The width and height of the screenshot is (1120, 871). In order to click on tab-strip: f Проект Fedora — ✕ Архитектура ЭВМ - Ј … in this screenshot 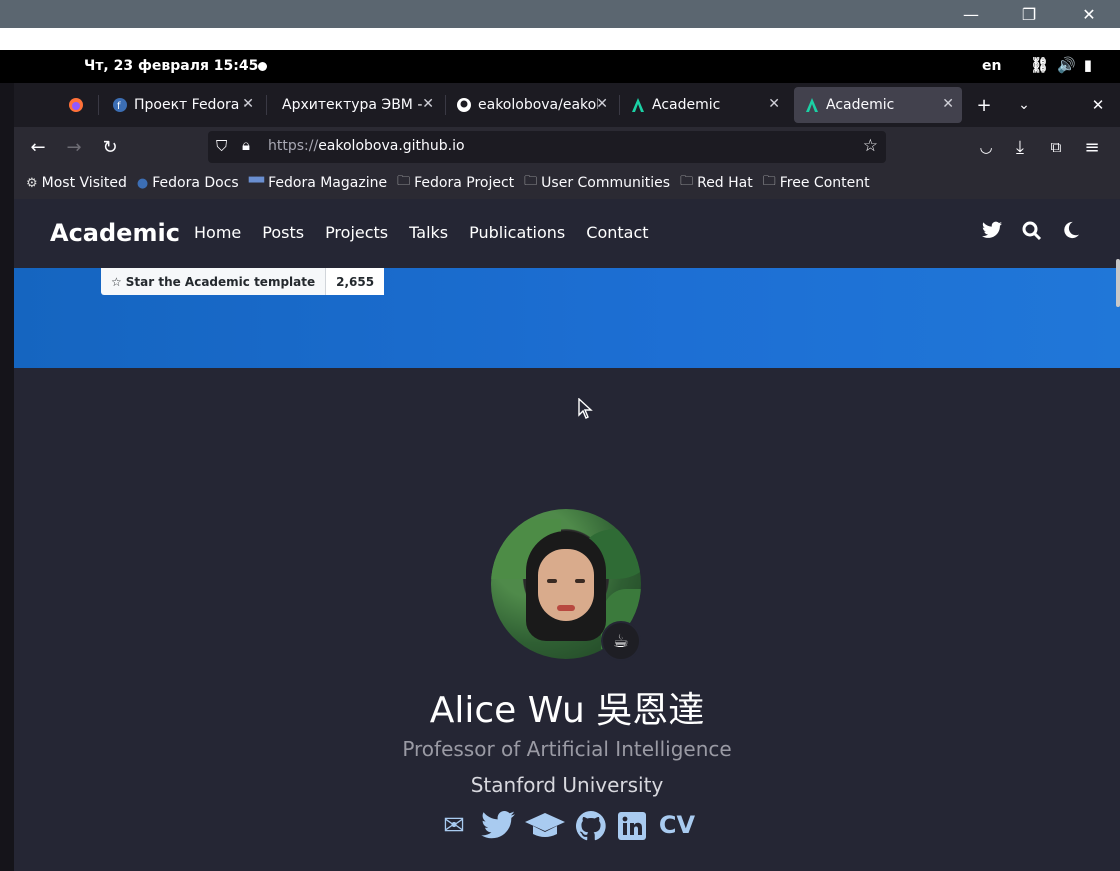, I will do `click(567, 105)`.